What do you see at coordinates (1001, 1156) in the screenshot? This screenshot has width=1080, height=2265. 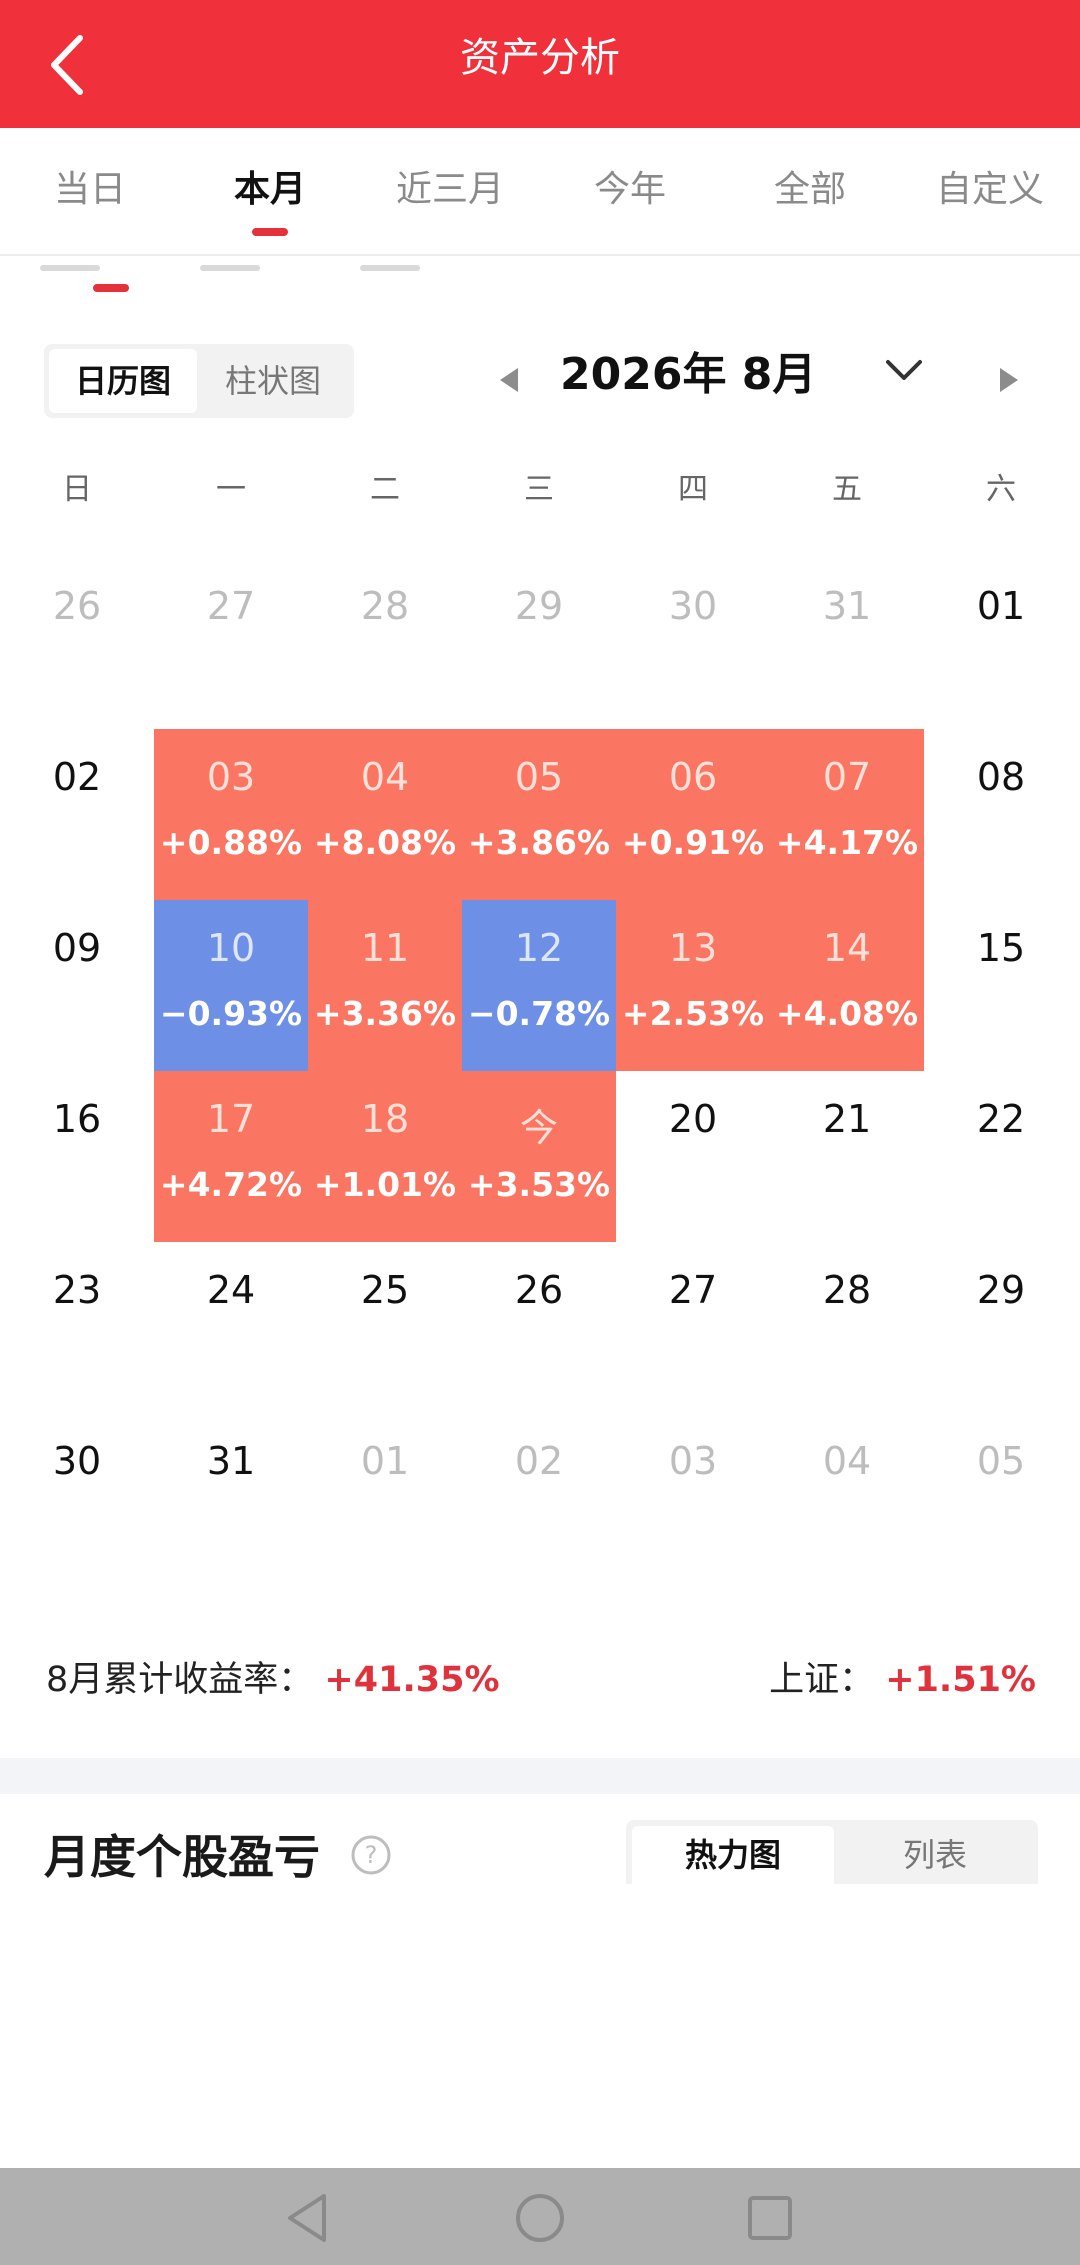 I see `calendar-day-cell: 22` at bounding box center [1001, 1156].